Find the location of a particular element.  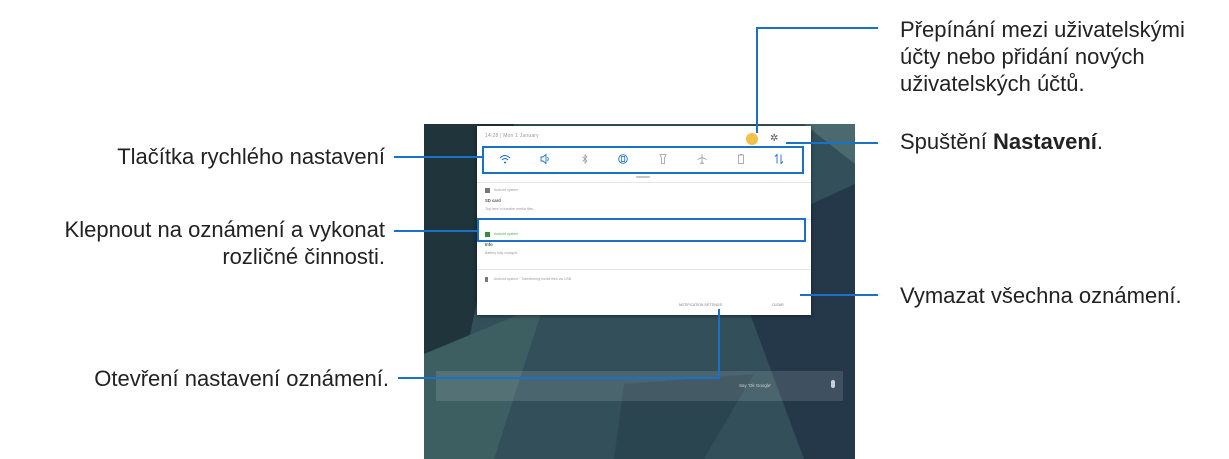

quick-settings-label: Tlačítka rychlého nastavení is located at coordinates (251, 156).